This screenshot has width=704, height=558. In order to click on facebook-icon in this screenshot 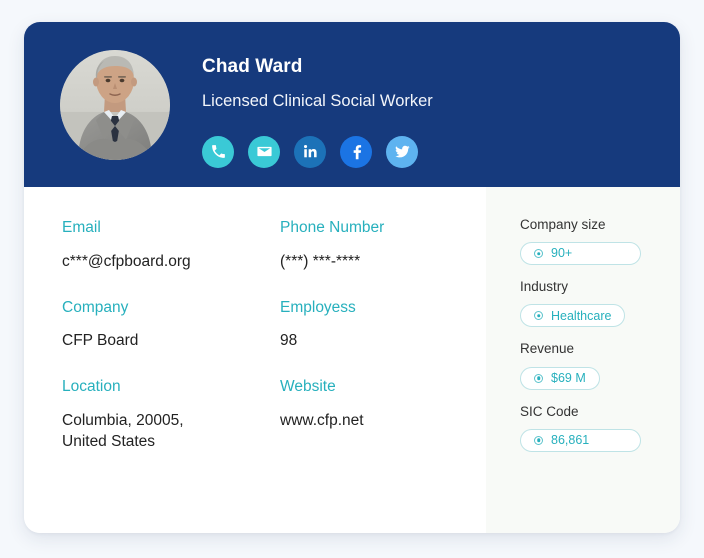, I will do `click(356, 151)`.